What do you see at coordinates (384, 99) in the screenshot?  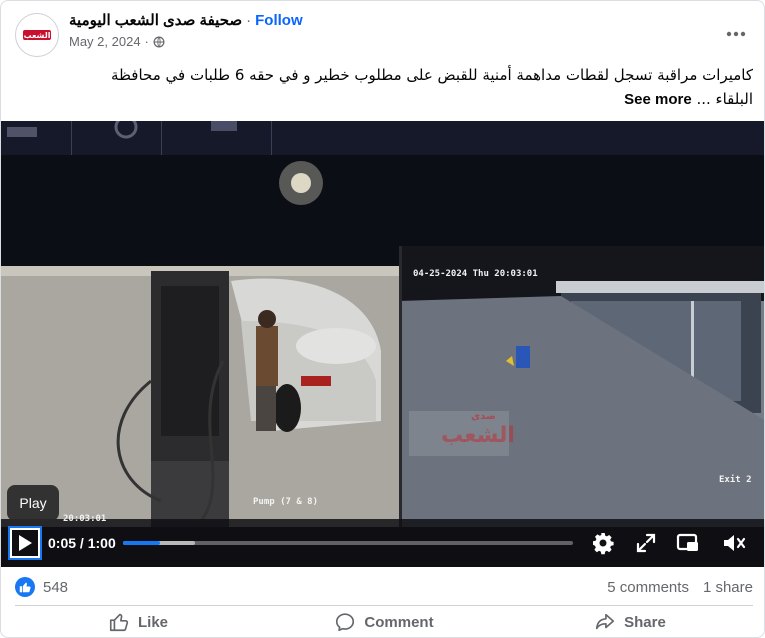 I see `post-text-line-2-wrap: البلقاء ... See more` at bounding box center [384, 99].